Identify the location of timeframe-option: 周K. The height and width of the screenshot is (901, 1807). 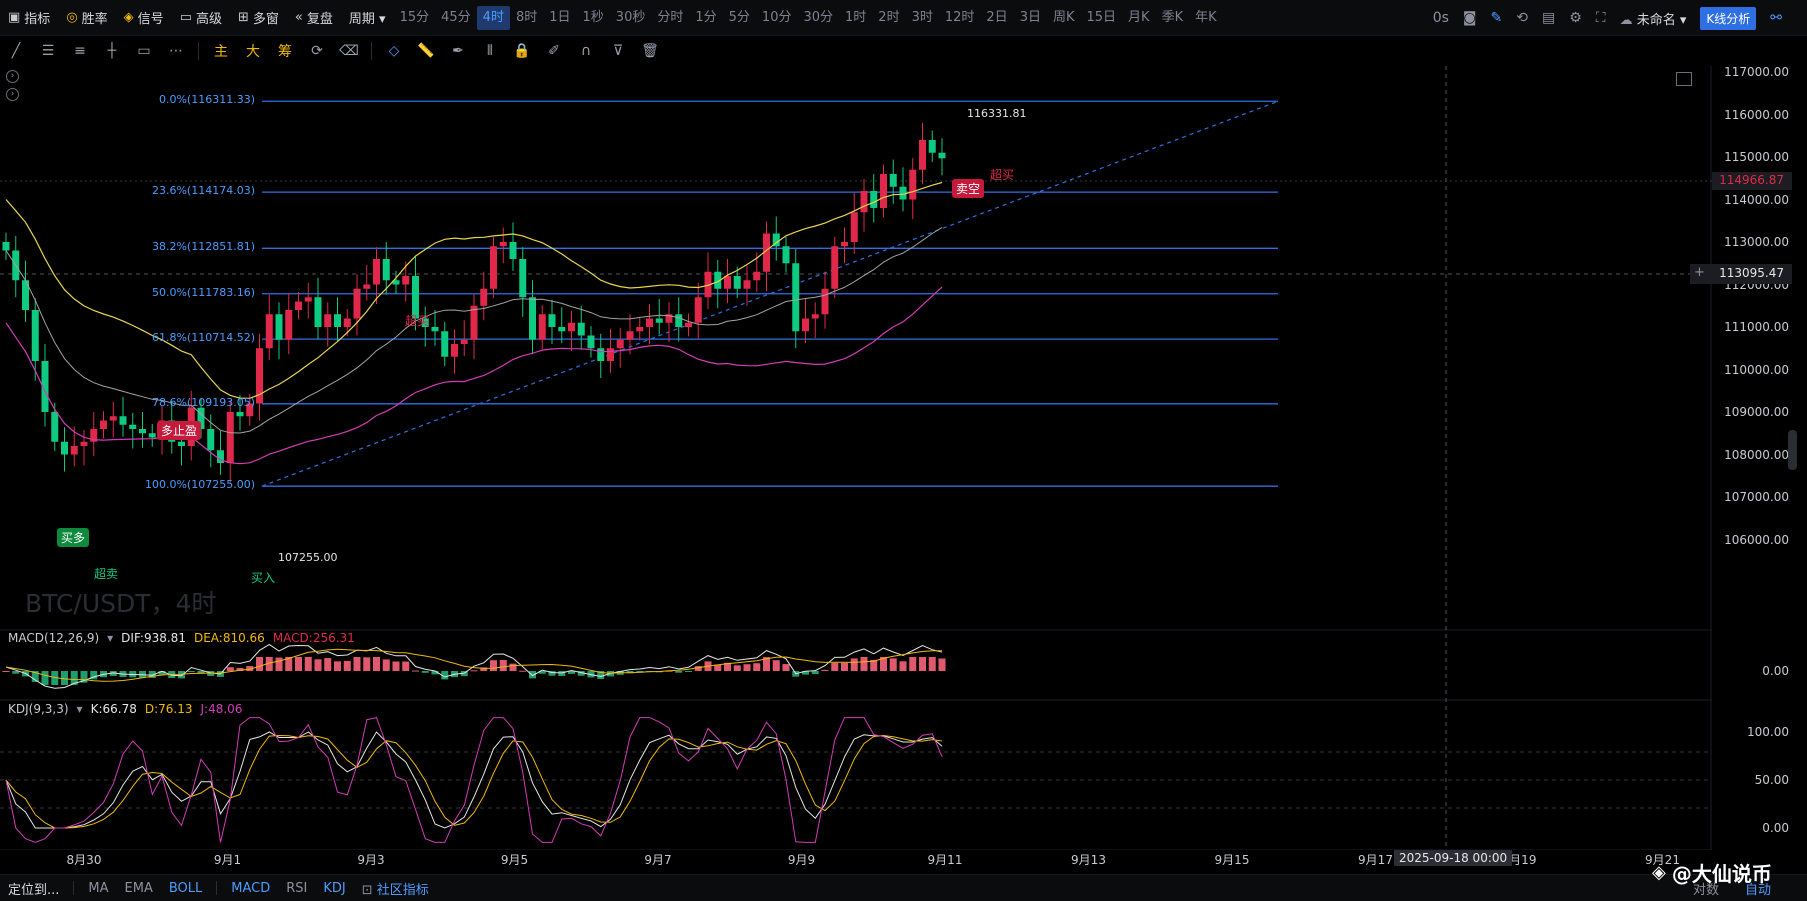
(1064, 18).